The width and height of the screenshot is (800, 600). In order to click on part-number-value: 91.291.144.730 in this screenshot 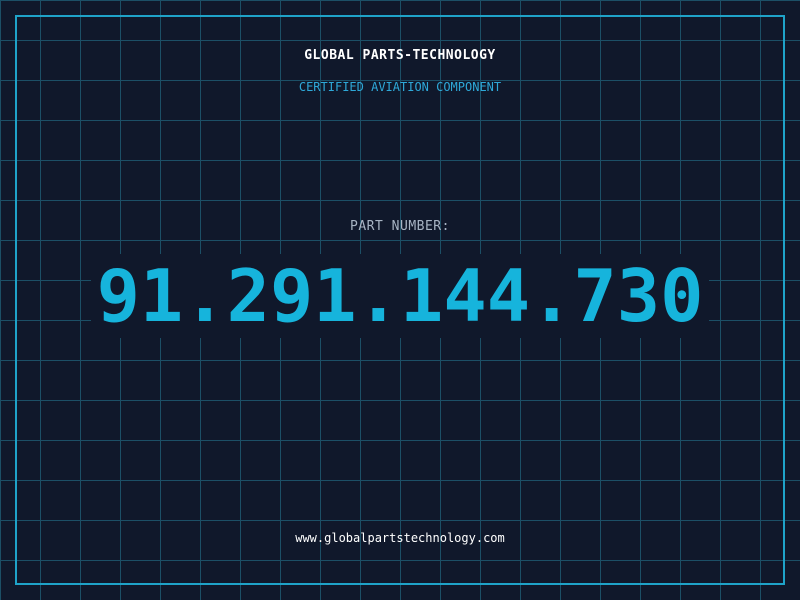, I will do `click(400, 296)`.